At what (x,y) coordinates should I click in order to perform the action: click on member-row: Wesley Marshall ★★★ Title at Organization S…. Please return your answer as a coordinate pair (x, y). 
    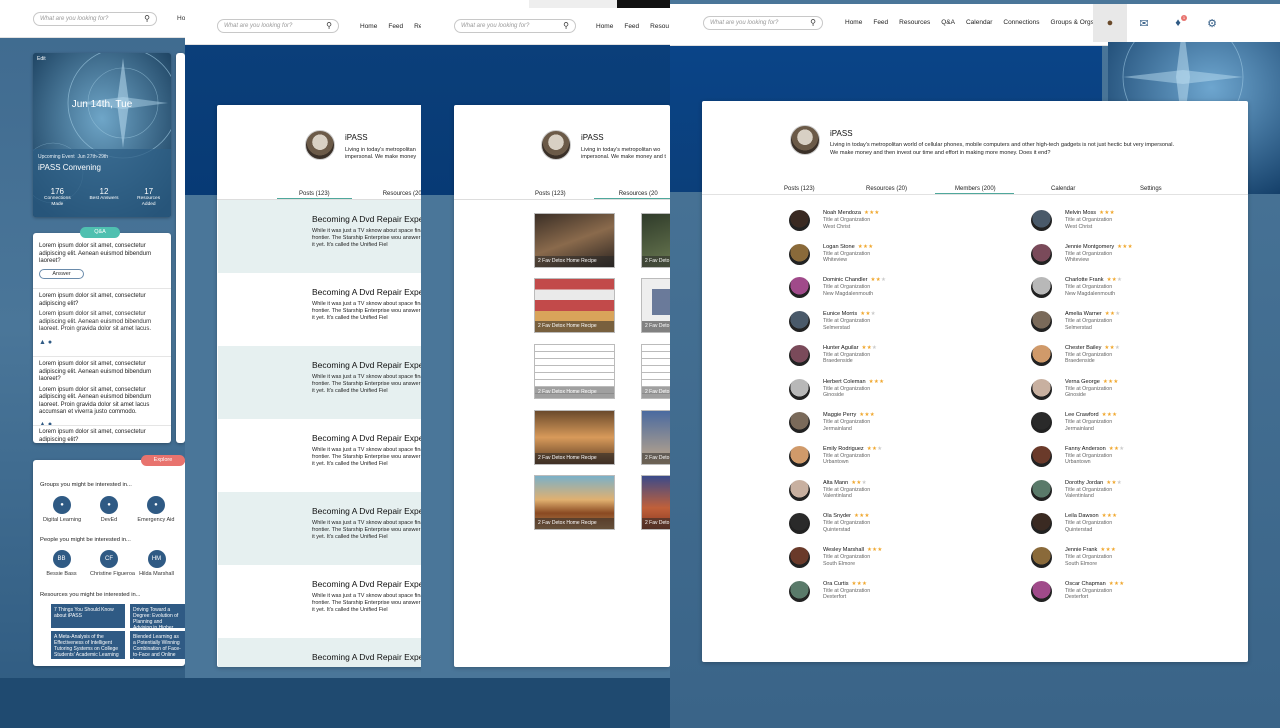
    Looking at the image, I should click on (889, 557).